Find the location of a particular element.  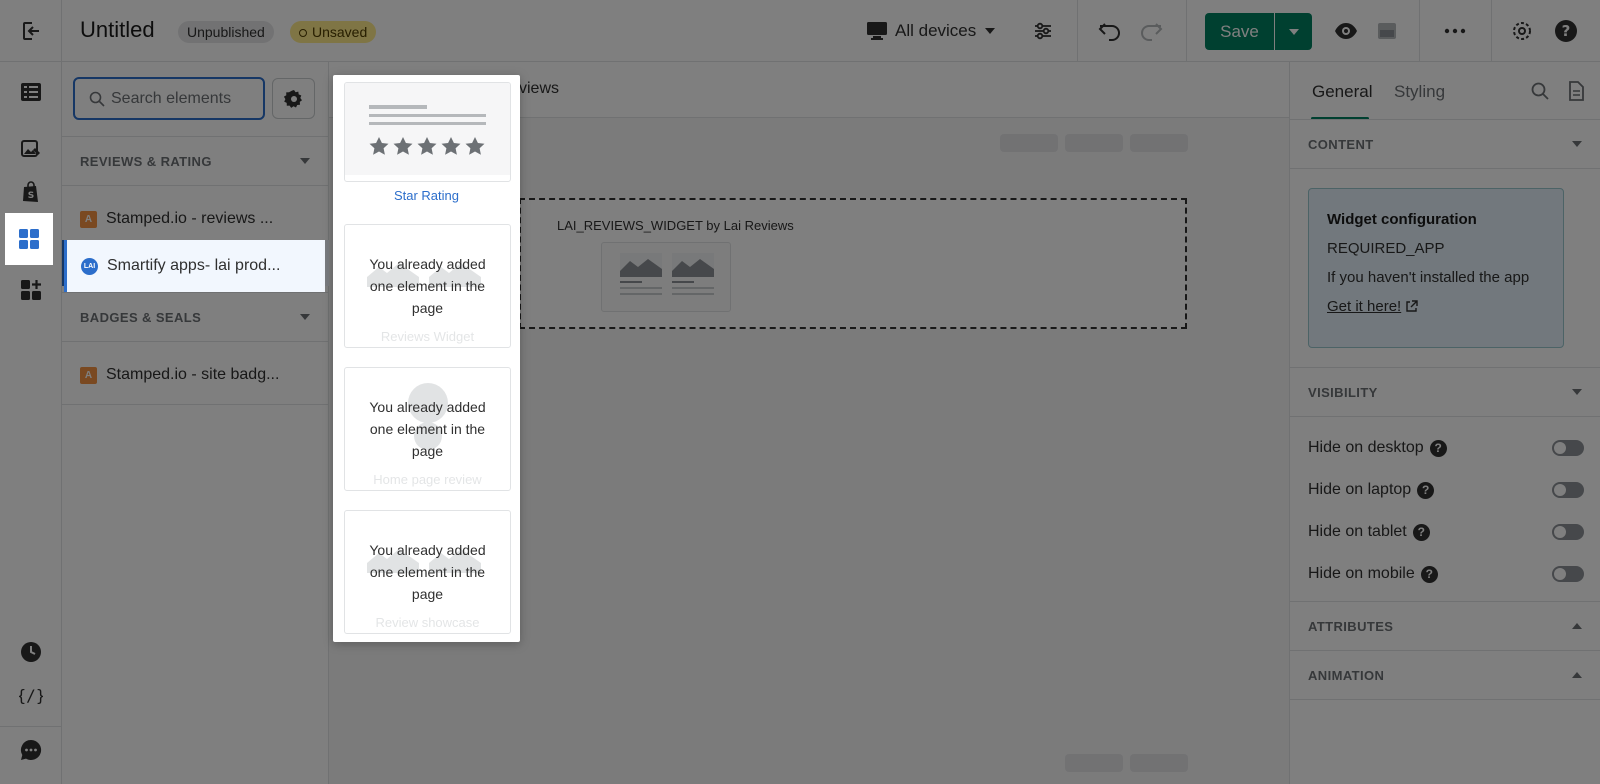

chat-button is located at coordinates (31, 750).